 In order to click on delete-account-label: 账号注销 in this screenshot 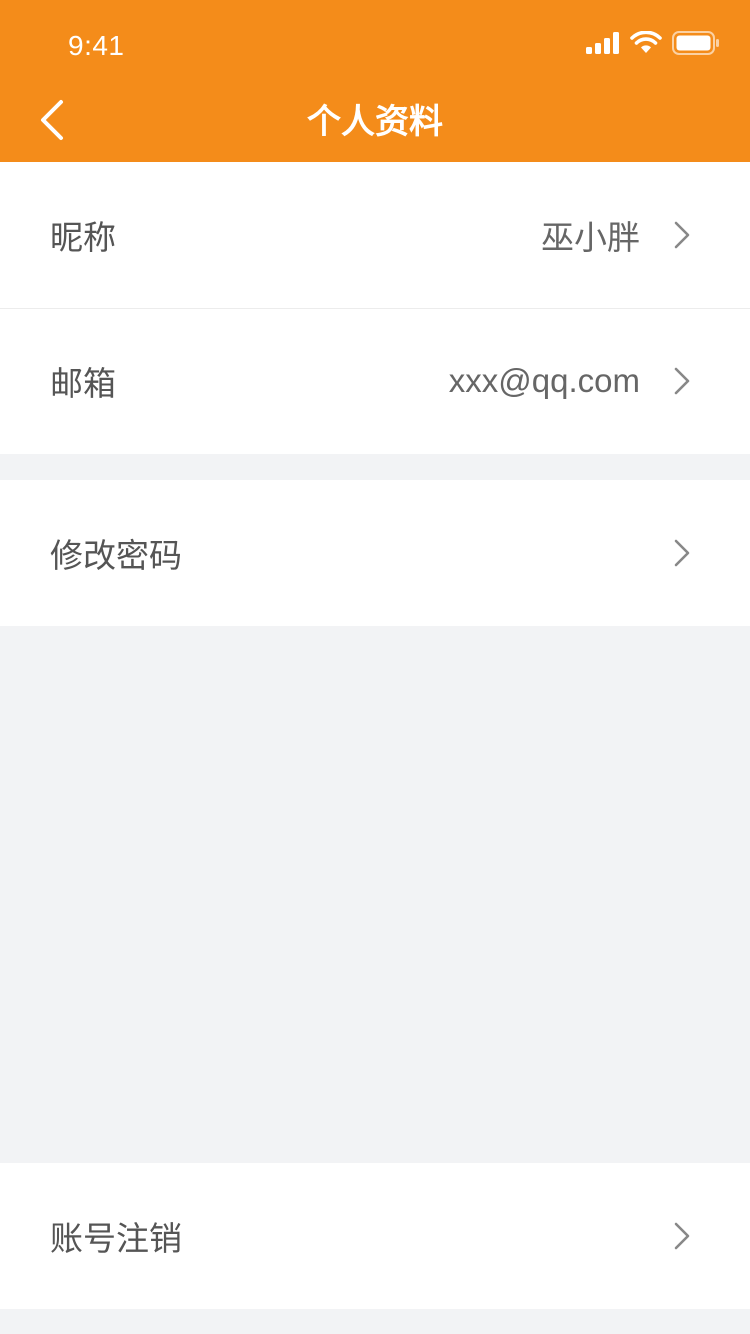, I will do `click(116, 1238)`.